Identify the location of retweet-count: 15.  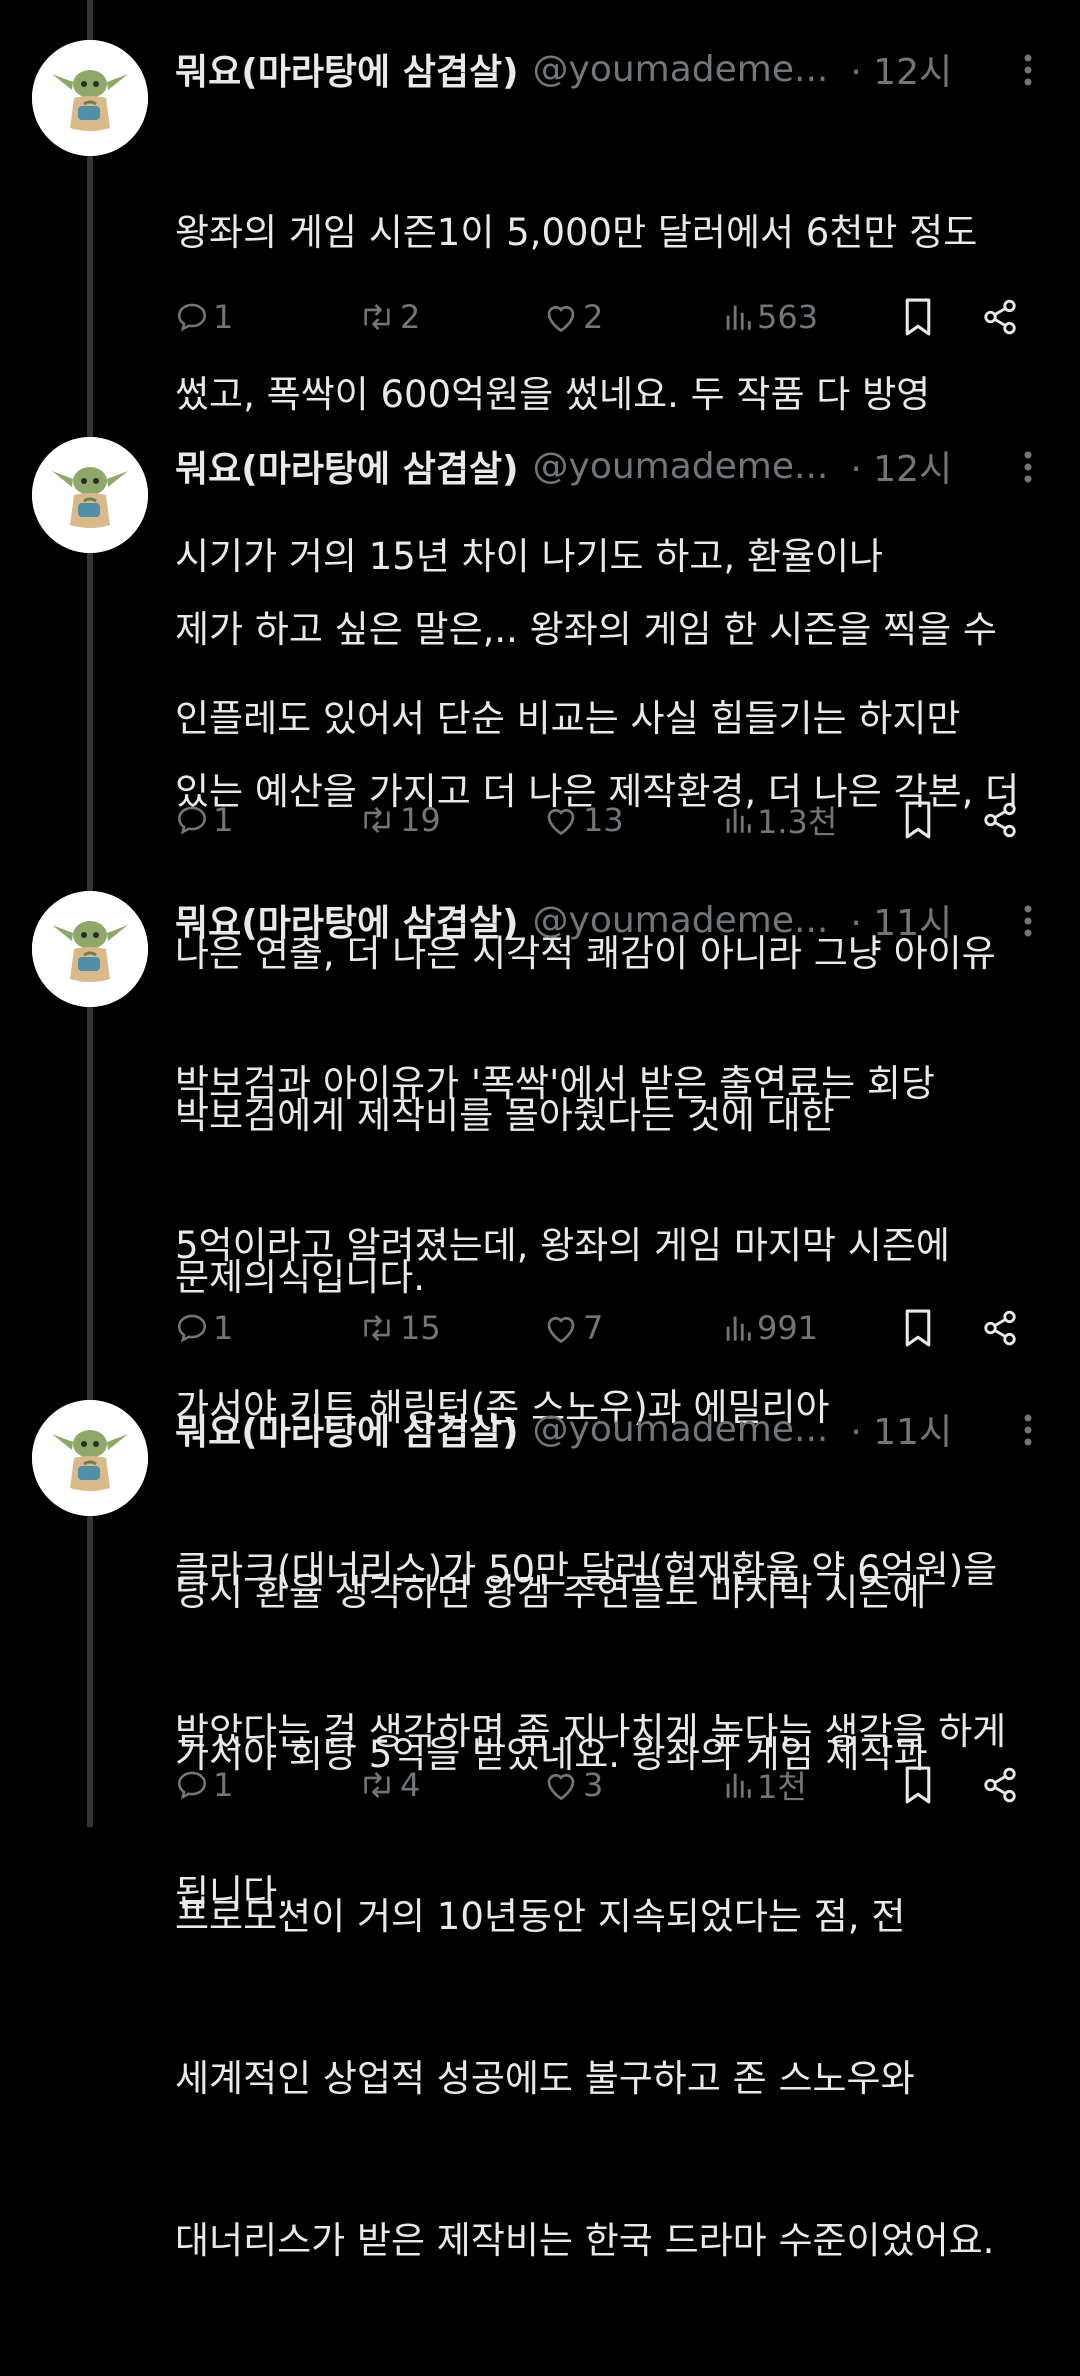
(420, 1328).